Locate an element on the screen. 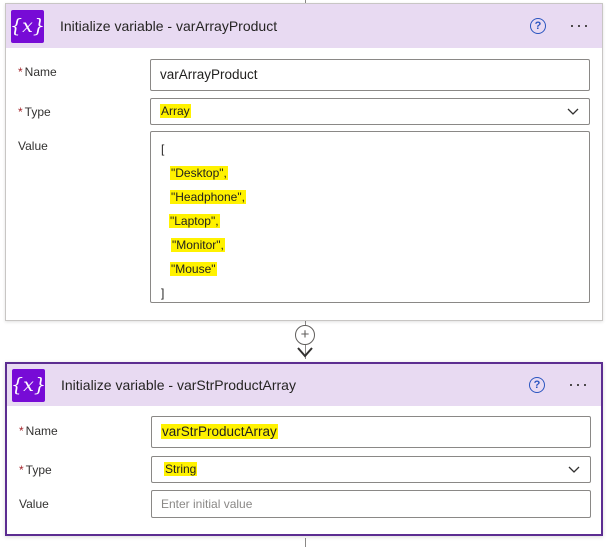  value-line: "Laptop", is located at coordinates (194, 221).